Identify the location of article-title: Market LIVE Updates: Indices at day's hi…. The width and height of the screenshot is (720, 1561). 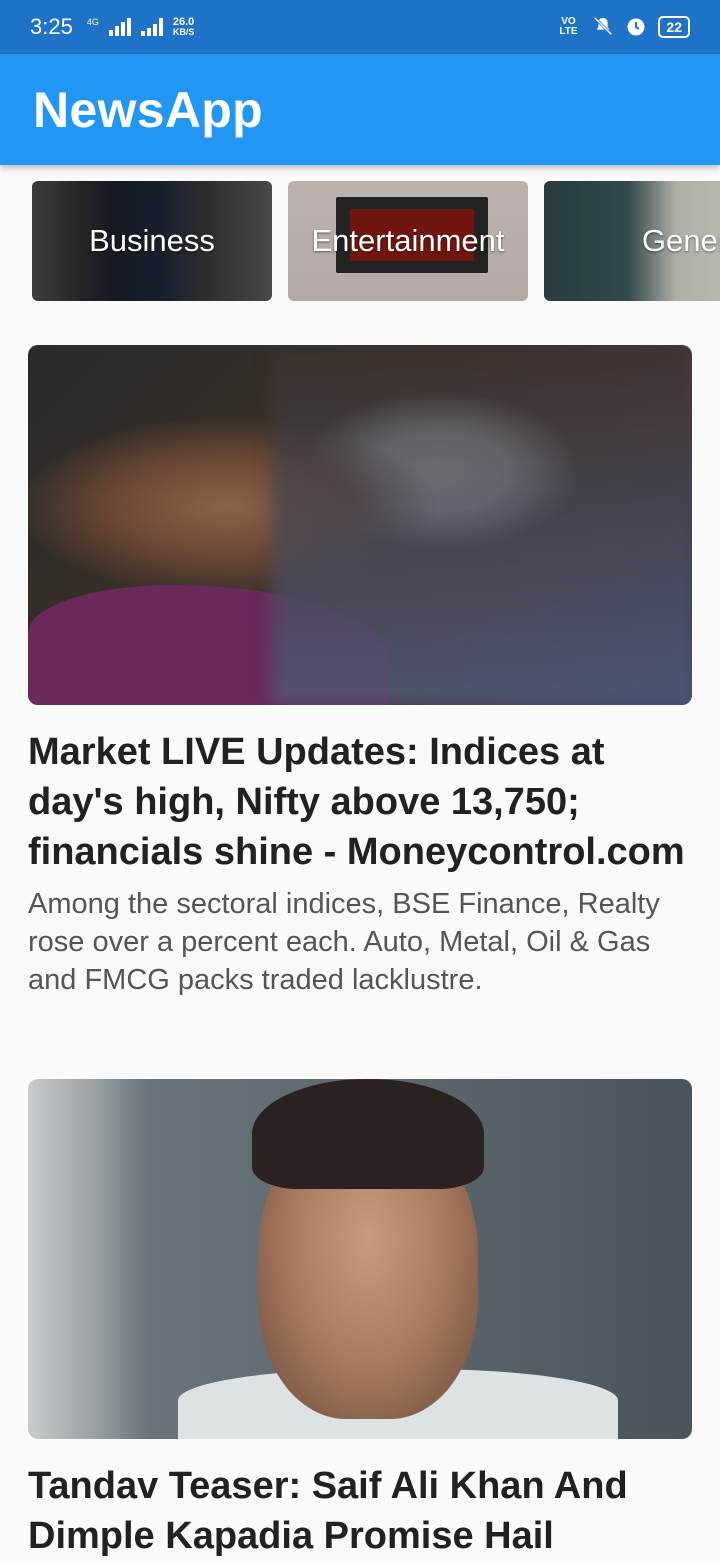
(360, 802).